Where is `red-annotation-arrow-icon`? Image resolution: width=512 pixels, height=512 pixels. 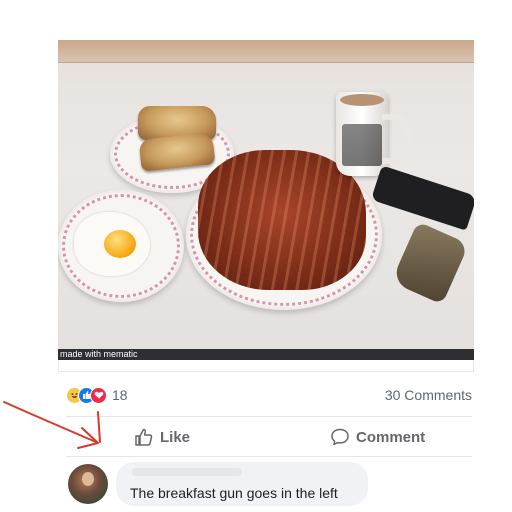
red-annotation-arrow-icon is located at coordinates (52, 425).